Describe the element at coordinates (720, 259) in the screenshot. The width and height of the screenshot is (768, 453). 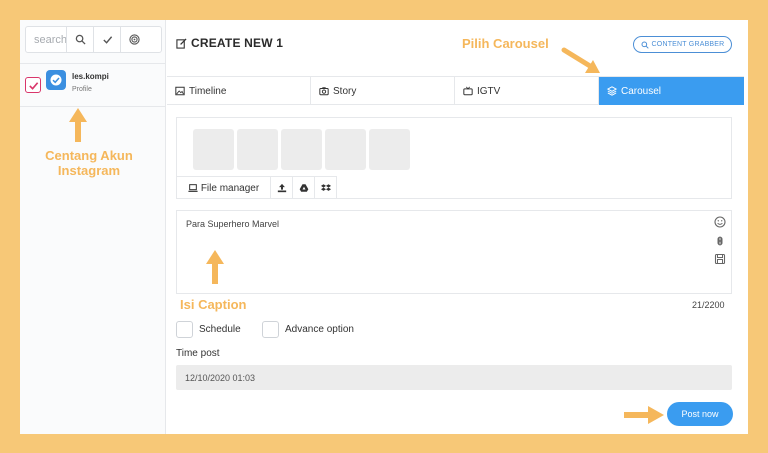
I see `save-icon` at that location.